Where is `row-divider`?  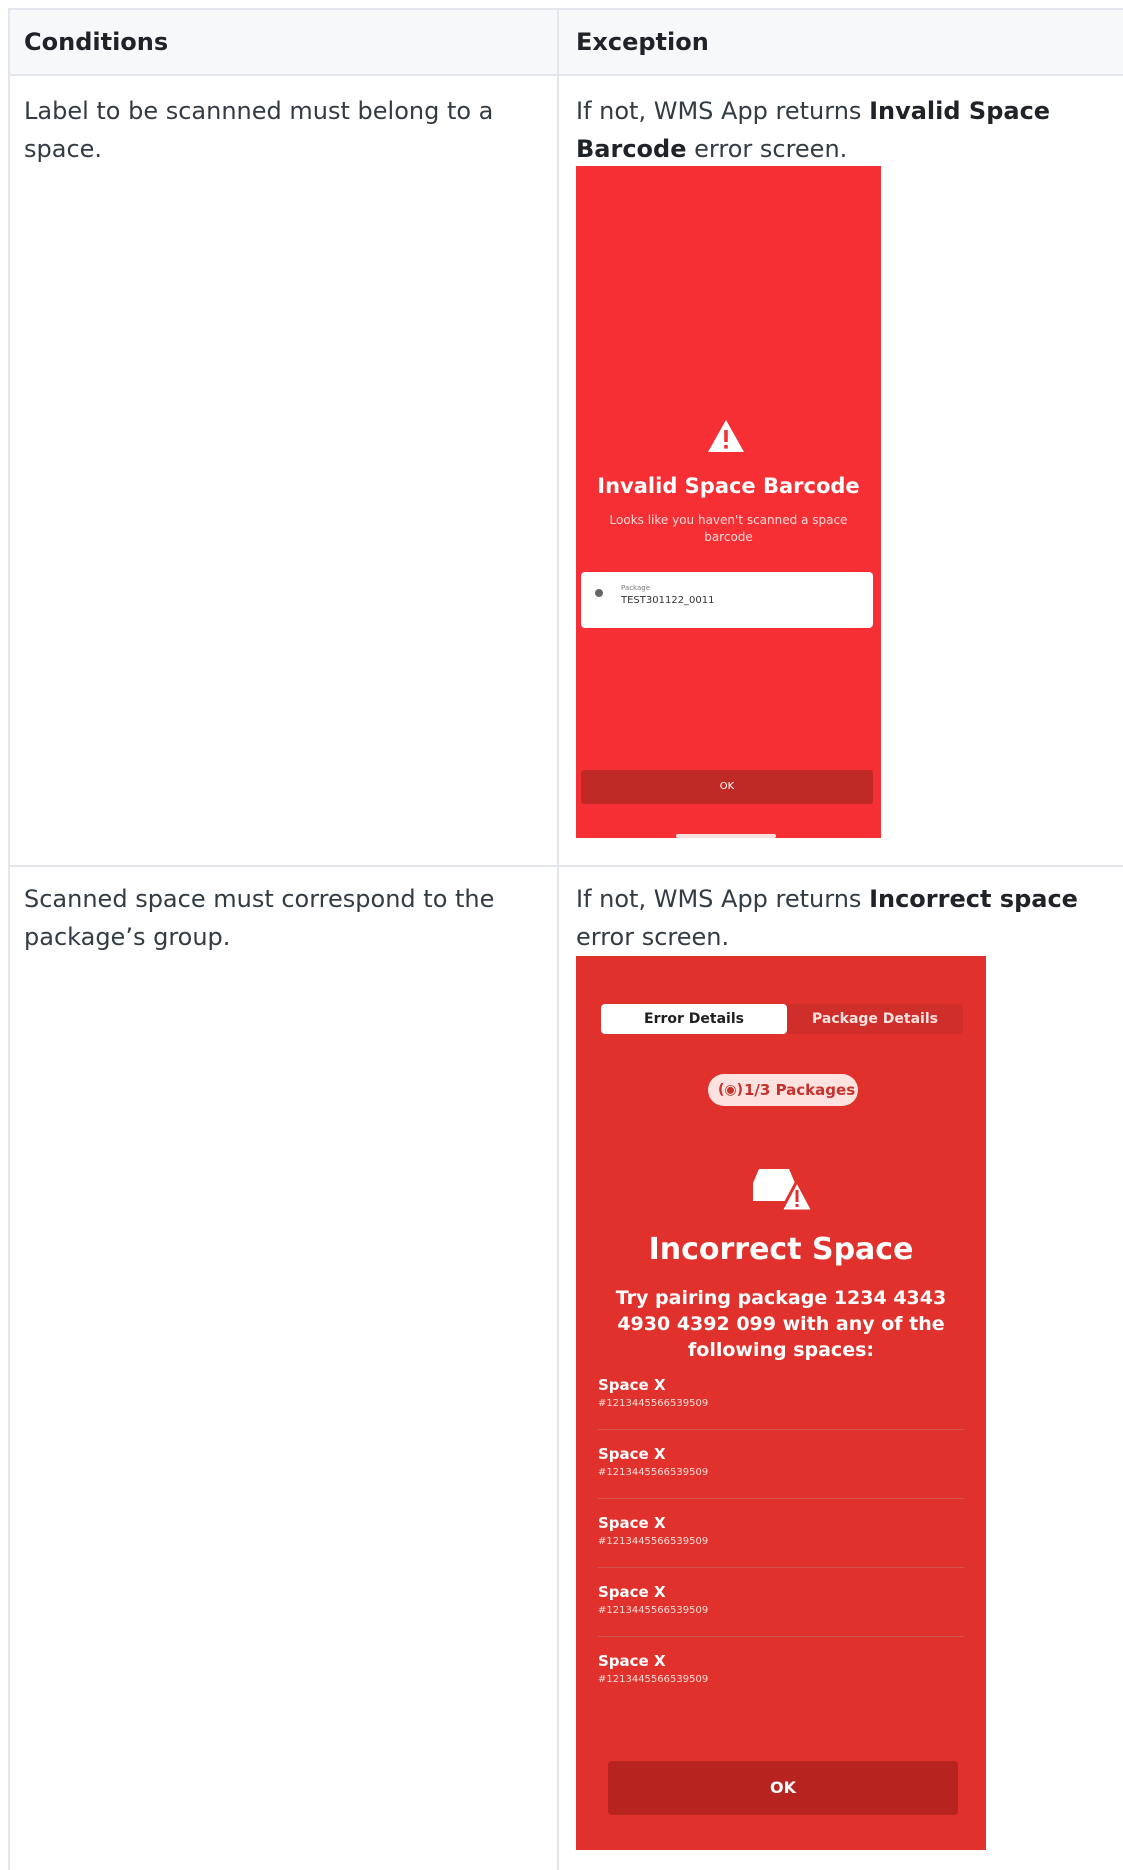
row-divider is located at coordinates (566, 866).